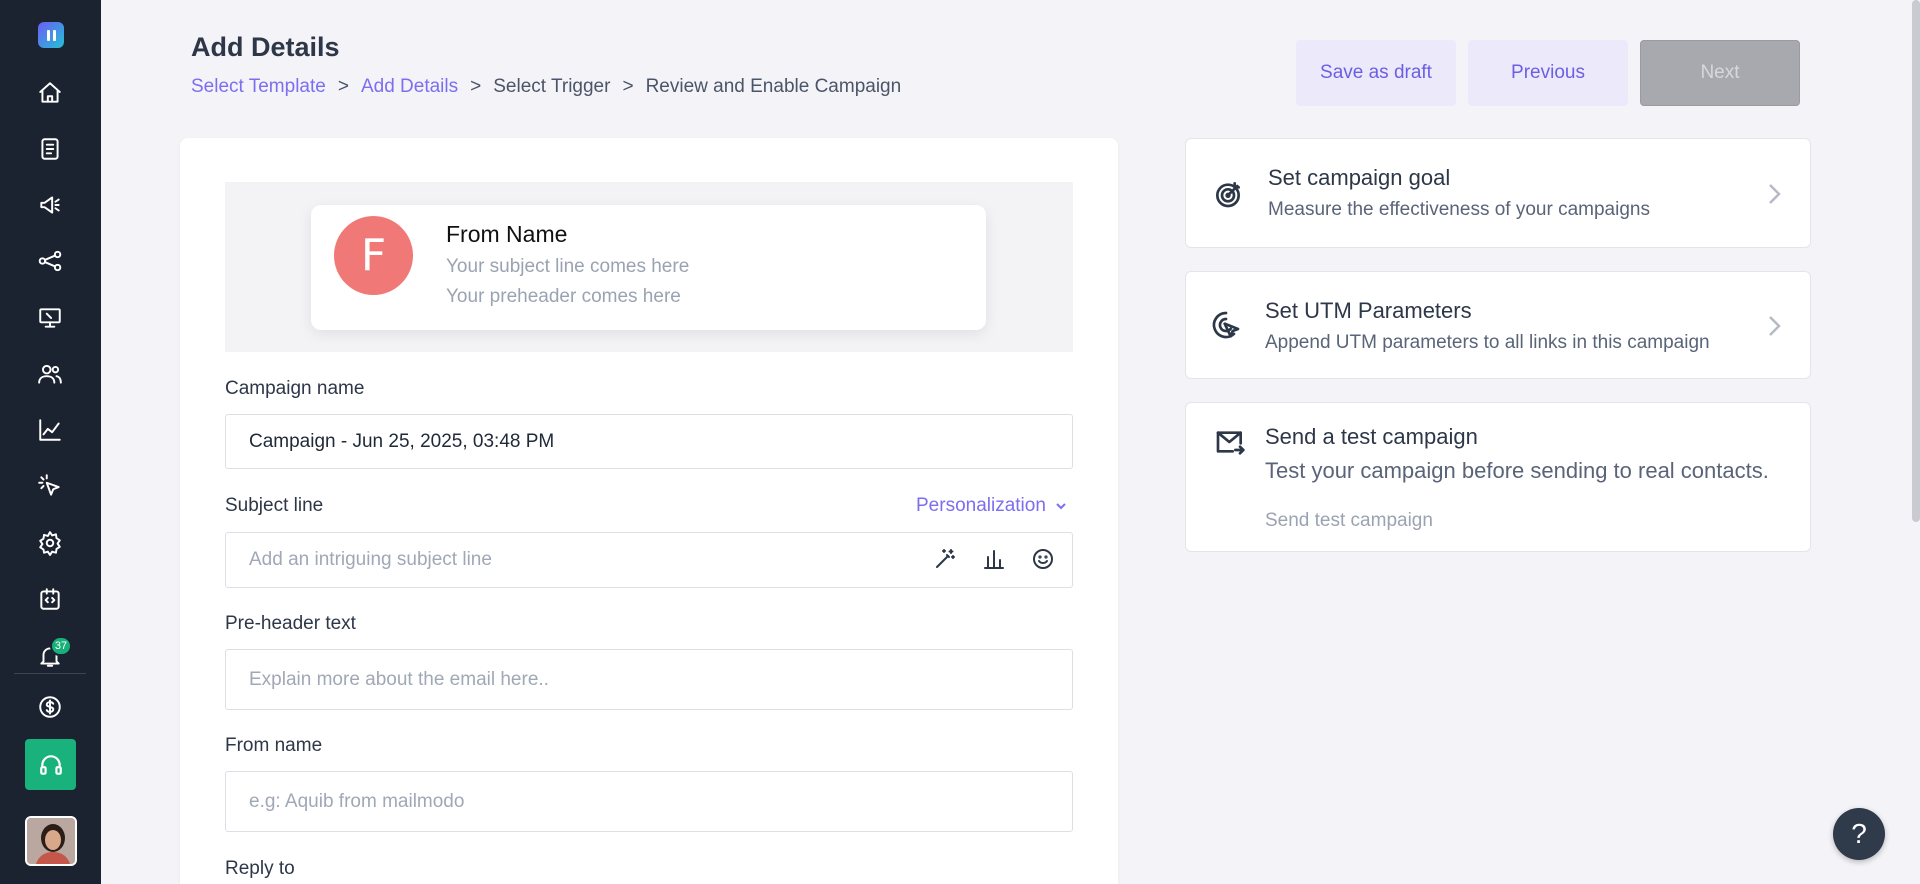  Describe the element at coordinates (1376, 73) in the screenshot. I see `save-draft-button: Save as draft` at that location.